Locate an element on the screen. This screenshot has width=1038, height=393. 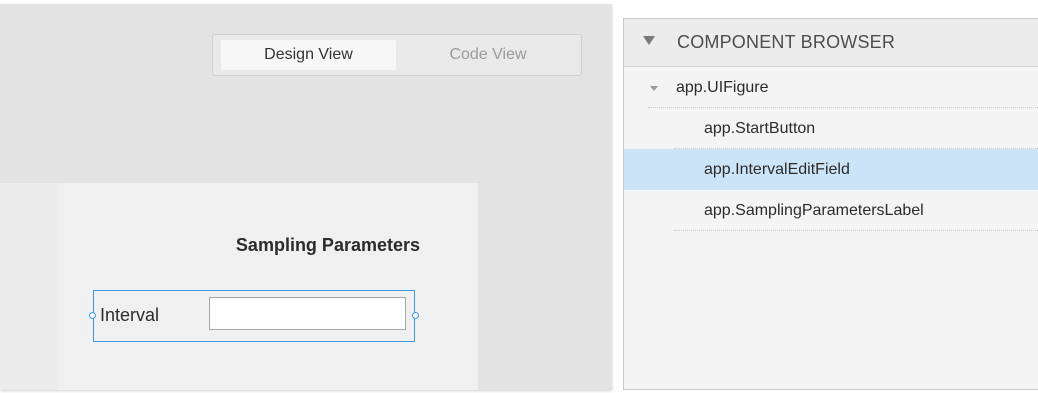
interval-edit-field is located at coordinates (307, 313).